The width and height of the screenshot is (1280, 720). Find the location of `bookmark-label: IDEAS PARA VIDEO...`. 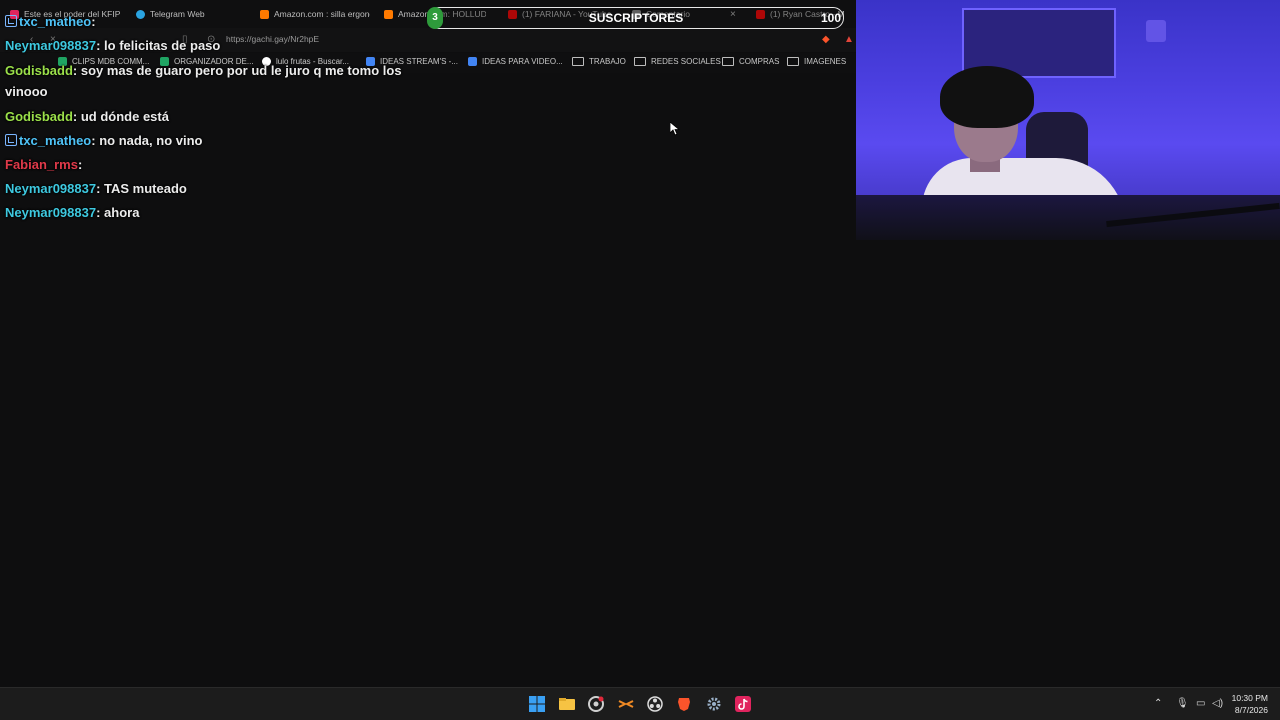

bookmark-label: IDEAS PARA VIDEO... is located at coordinates (522, 61).